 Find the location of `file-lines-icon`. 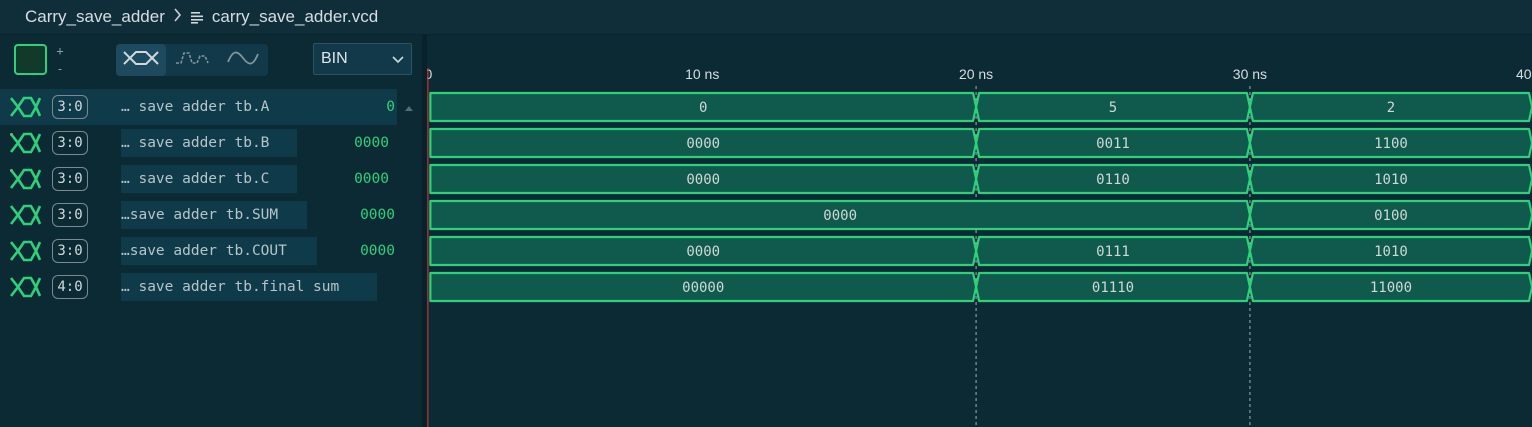

file-lines-icon is located at coordinates (197, 17).